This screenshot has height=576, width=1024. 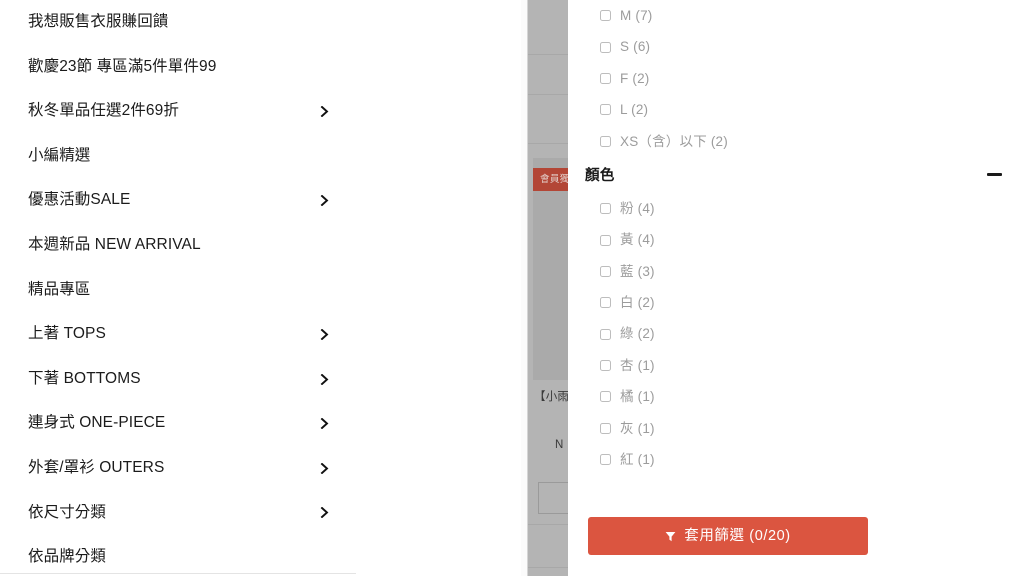 What do you see at coordinates (670, 536) in the screenshot?
I see `funnel-icon` at bounding box center [670, 536].